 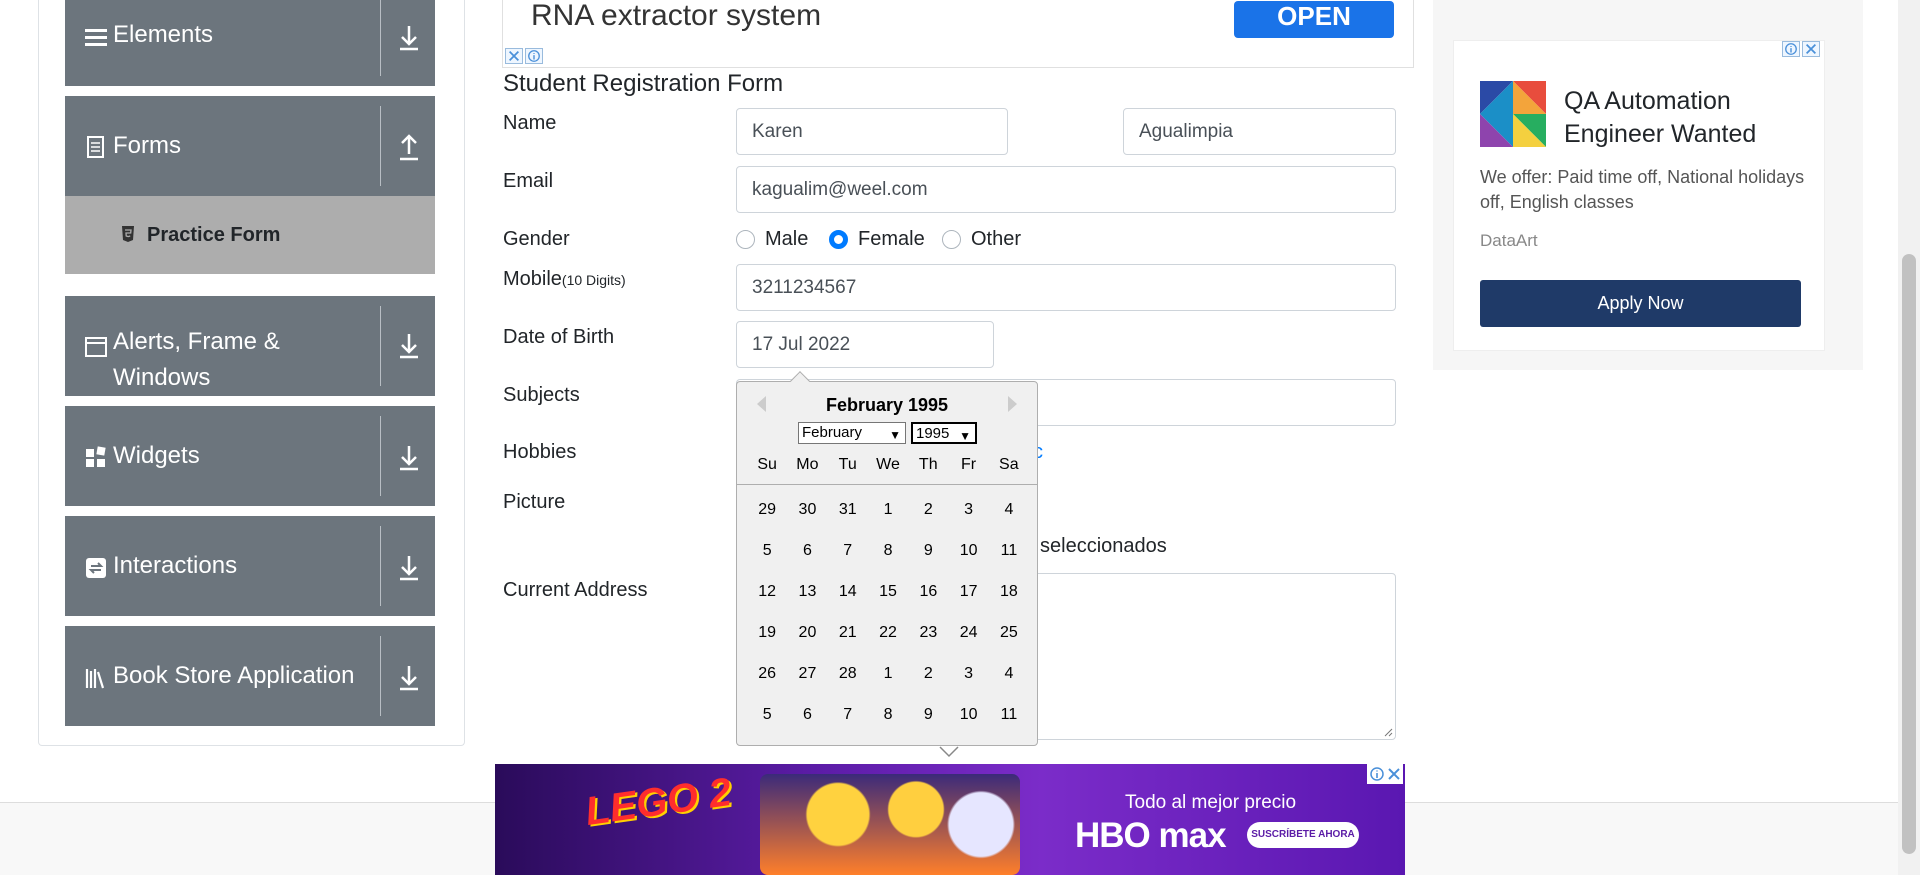 I want to click on next-month-icon, so click(x=1012, y=404).